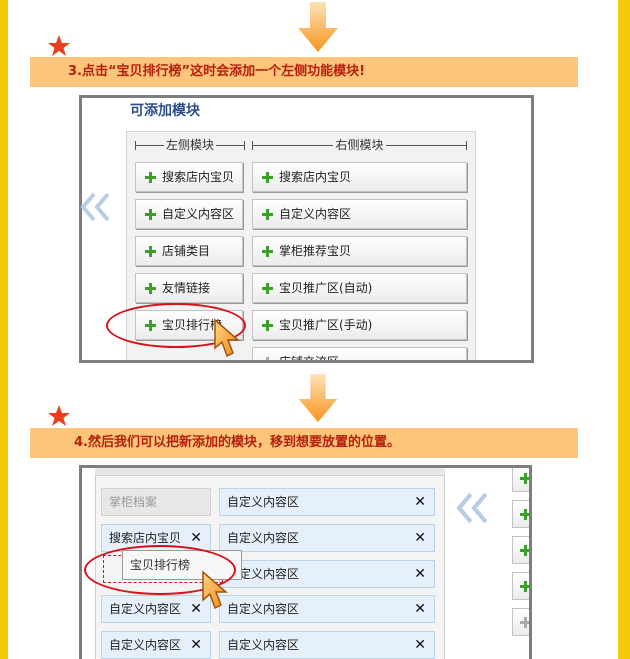  What do you see at coordinates (270, 472) in the screenshot?
I see `layout-tabbar` at bounding box center [270, 472].